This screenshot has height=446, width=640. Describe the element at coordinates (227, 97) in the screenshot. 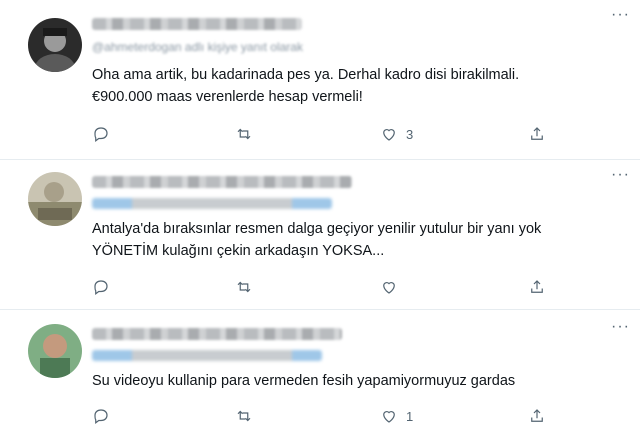

I see `tweet-text-line: €900.000 maas verenlerde hesap vermeli!` at that location.